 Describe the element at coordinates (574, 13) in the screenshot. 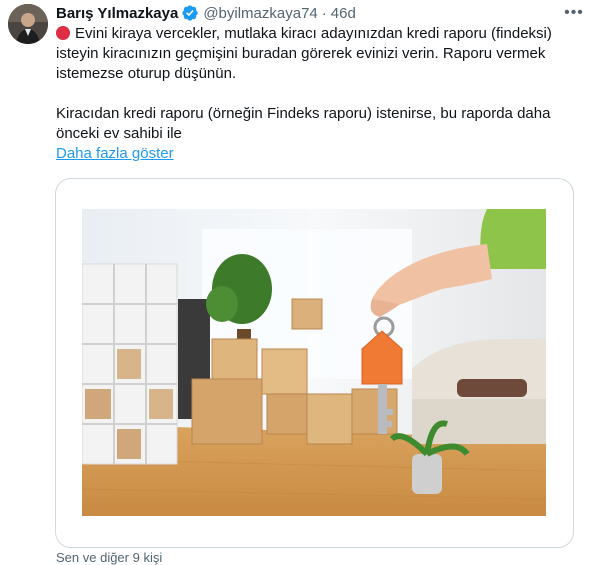

I see `more-options-icon: •••` at that location.